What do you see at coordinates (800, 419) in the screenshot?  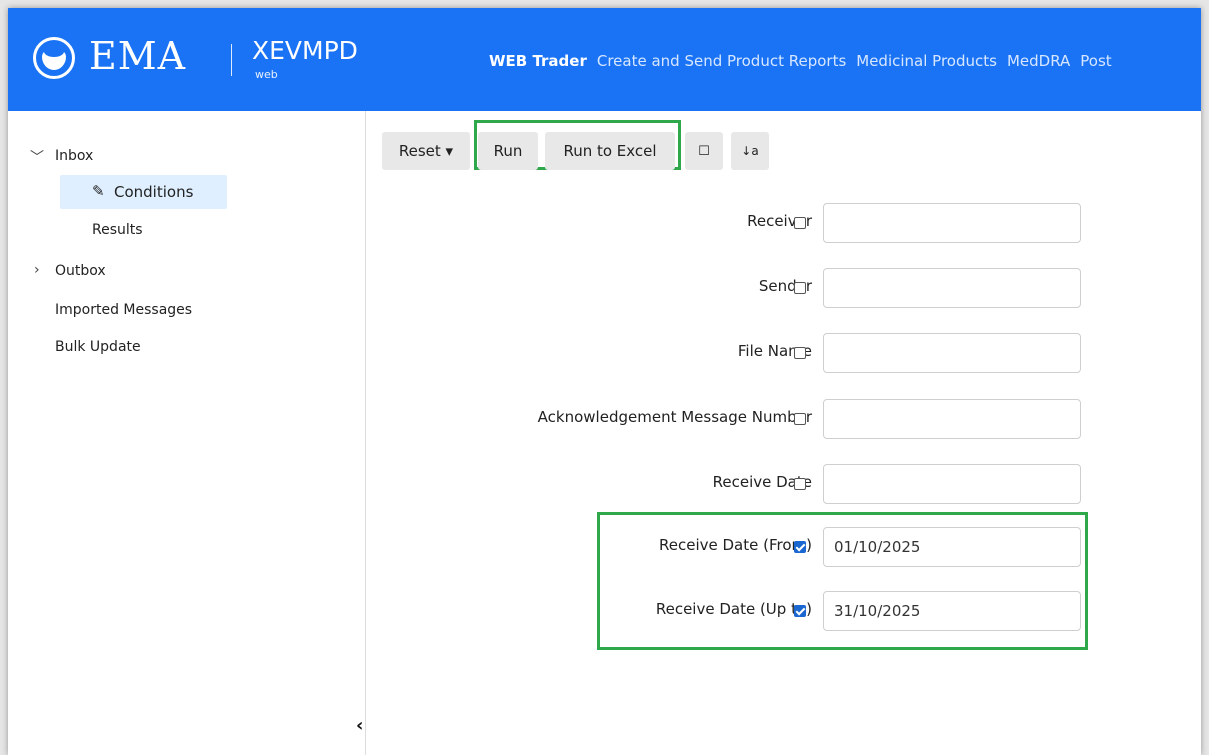 I see `ack-message-number-checkbox` at bounding box center [800, 419].